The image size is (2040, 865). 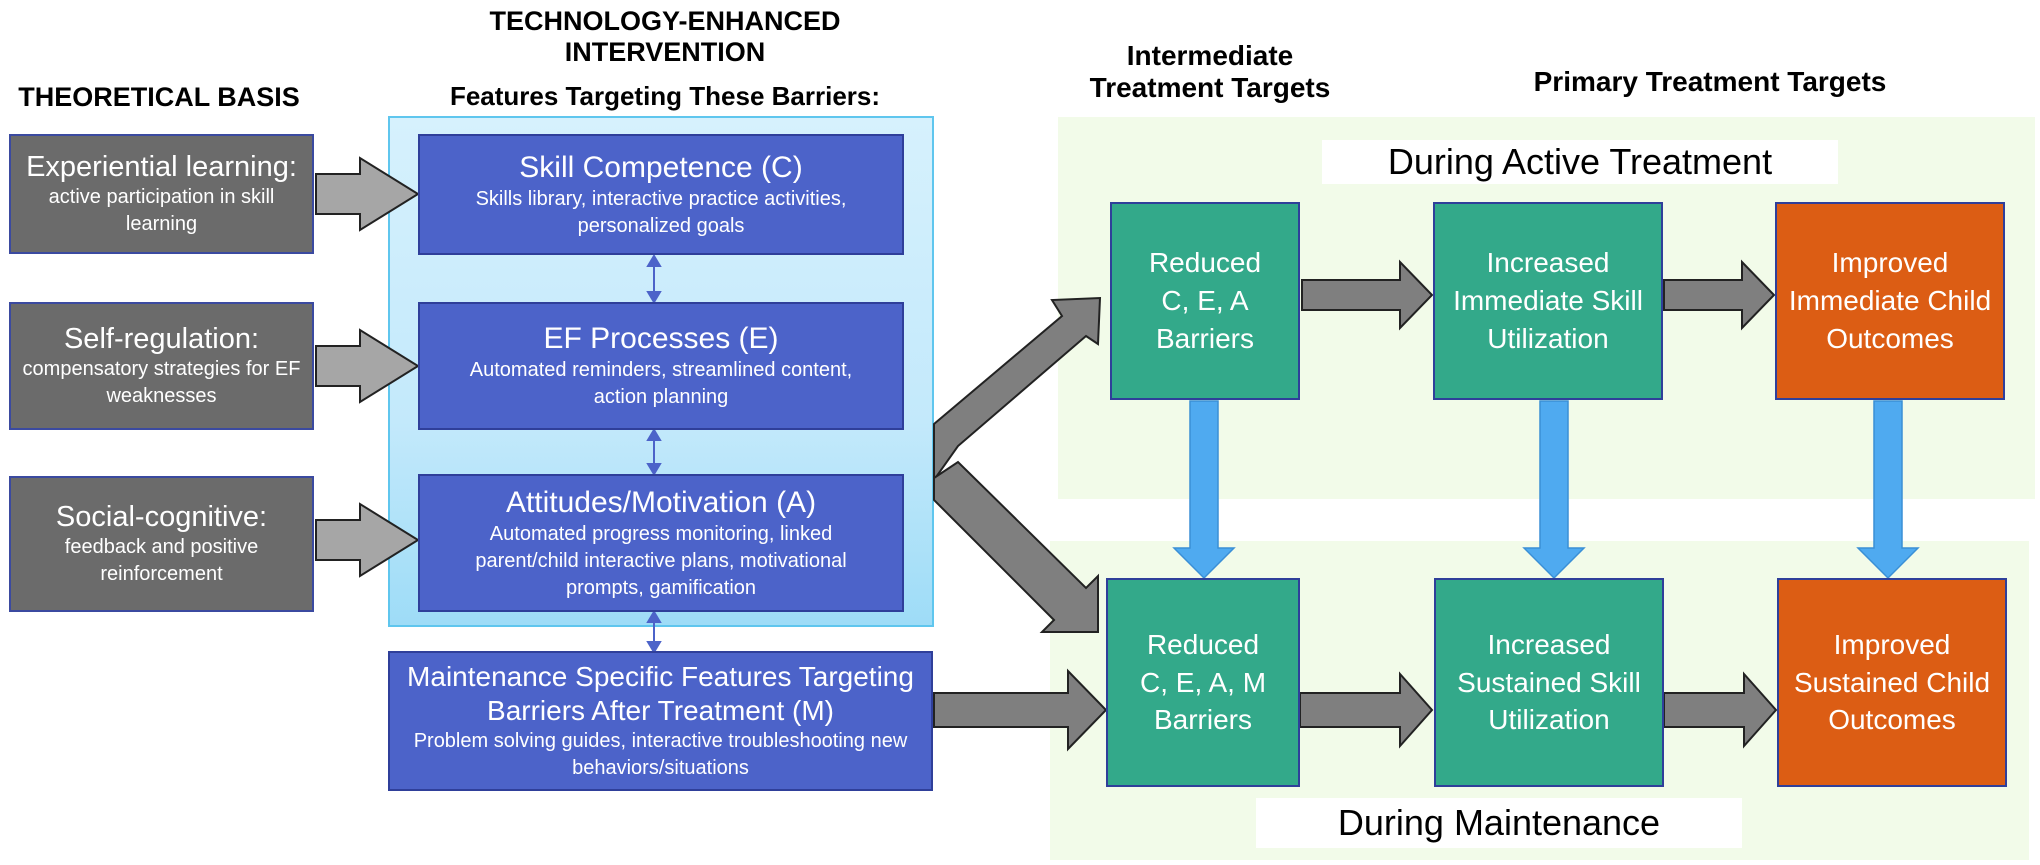 I want to click on target-line2: Sustained Skill, so click(x=1549, y=682).